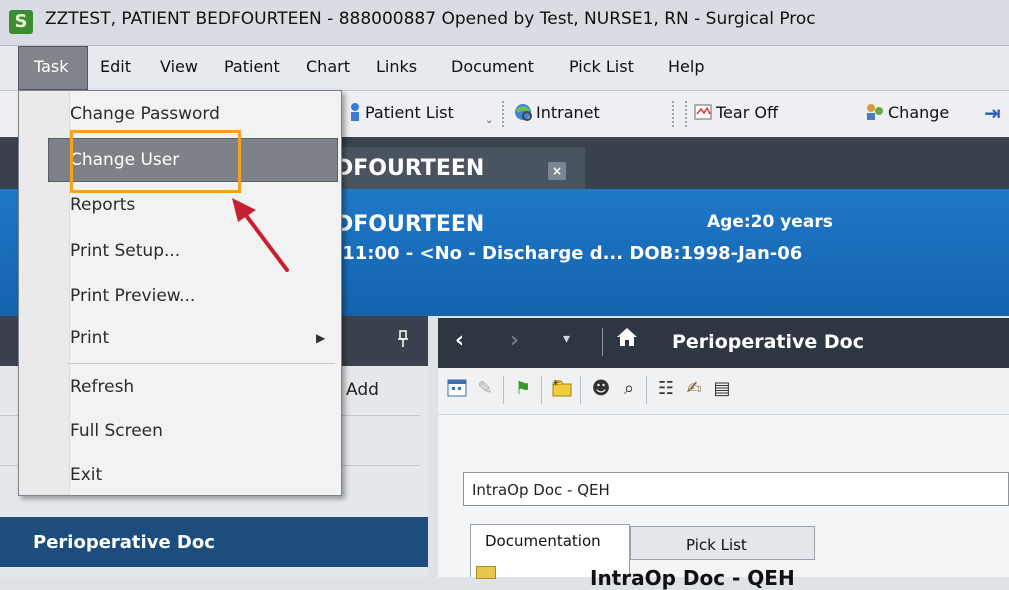  Describe the element at coordinates (692, 578) in the screenshot. I see `document-heading: IntraOp Doc - QEH` at that location.